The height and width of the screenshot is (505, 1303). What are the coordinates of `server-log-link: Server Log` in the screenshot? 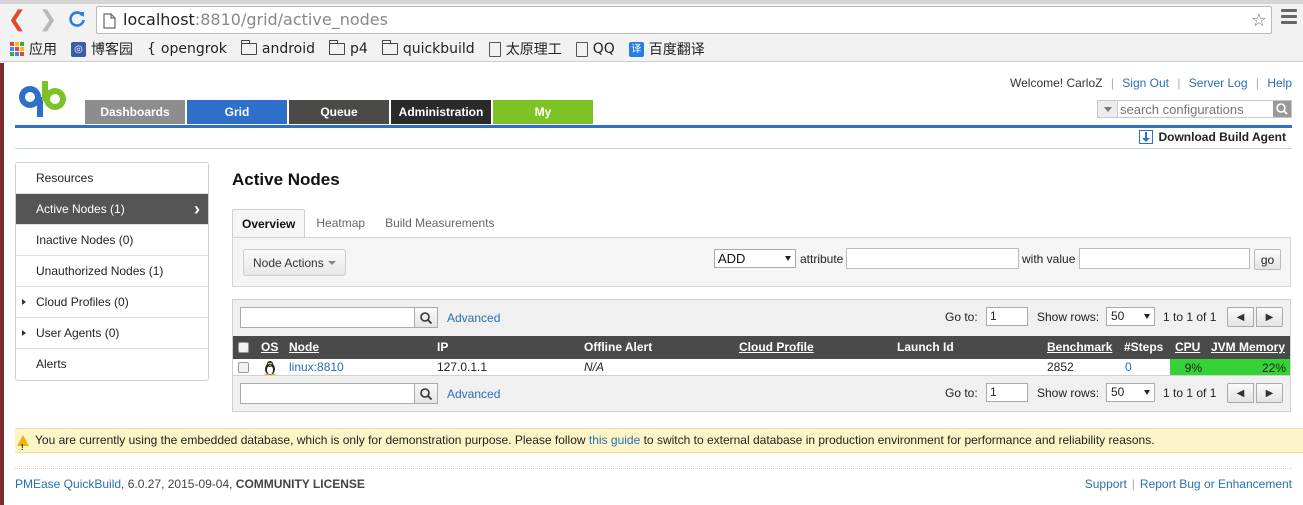 It's located at (1218, 83).